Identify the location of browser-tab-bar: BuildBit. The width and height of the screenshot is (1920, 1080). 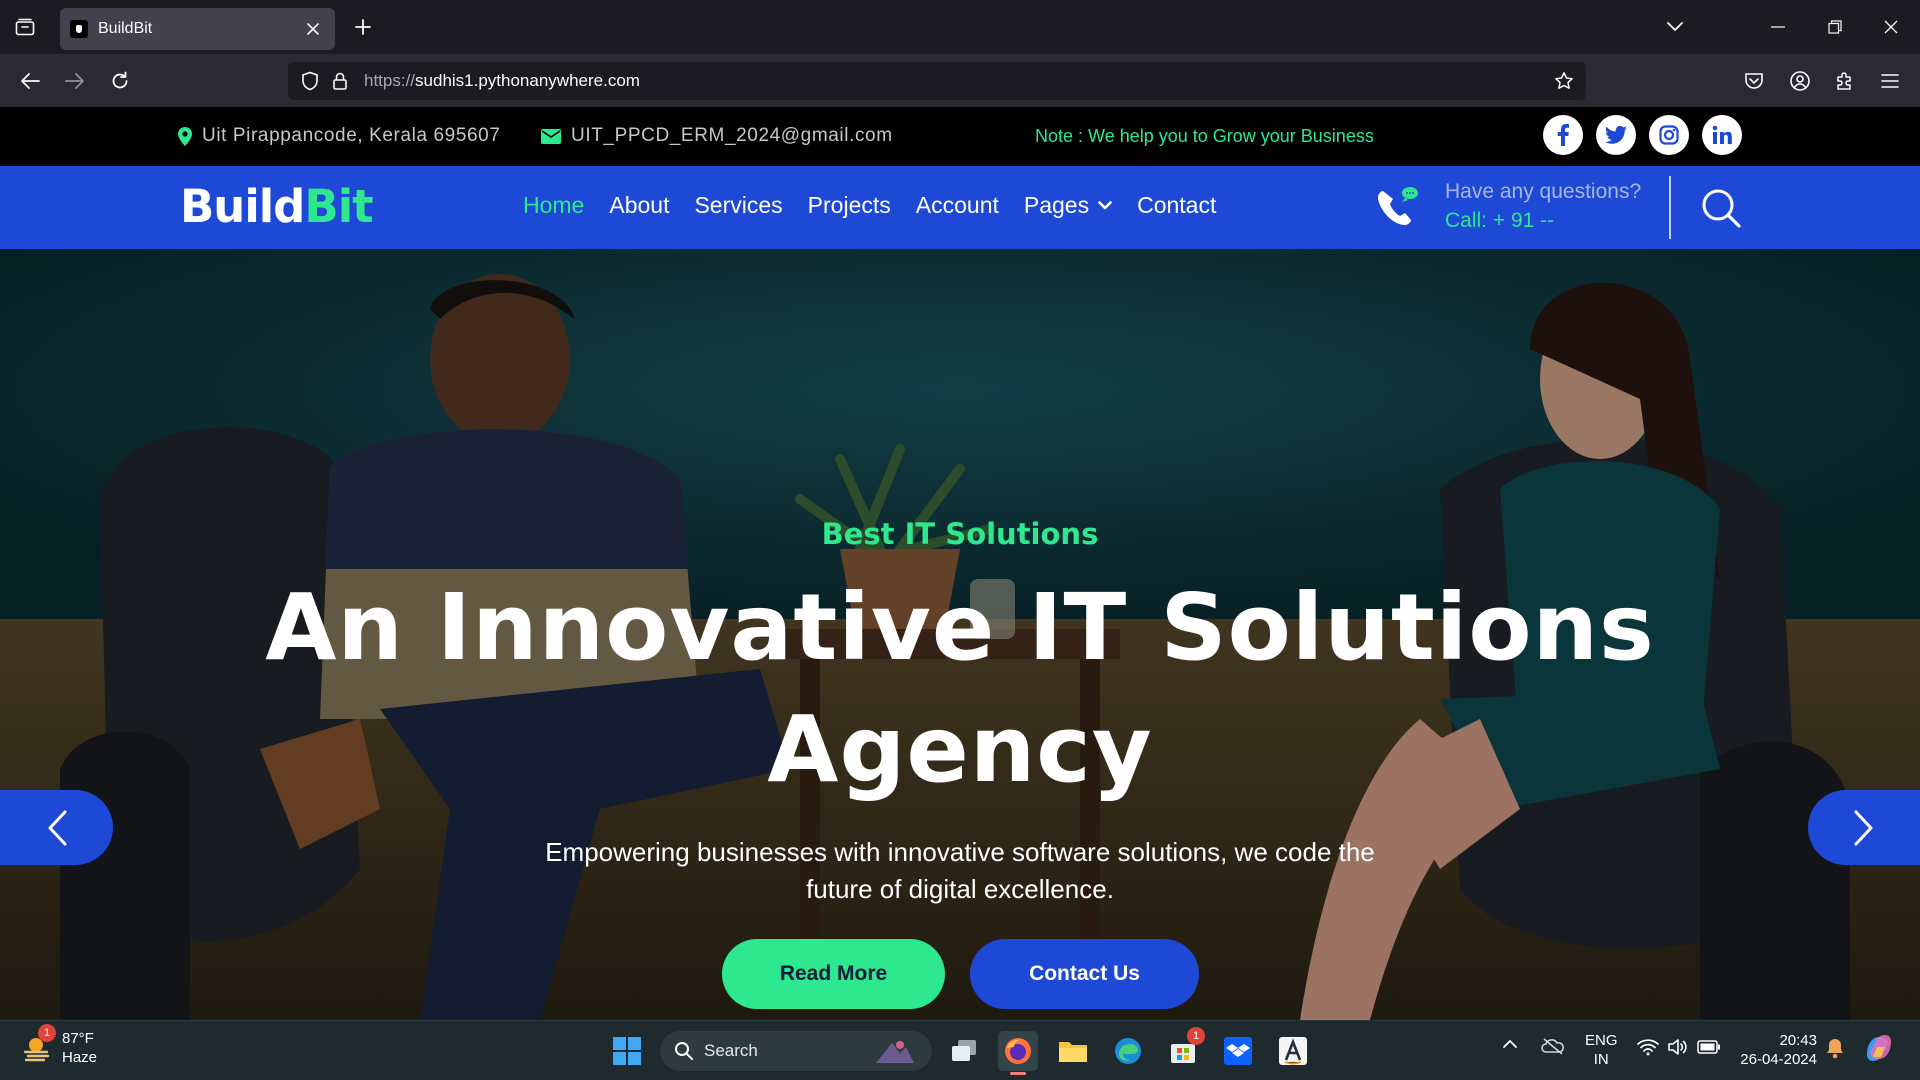
(960, 27).